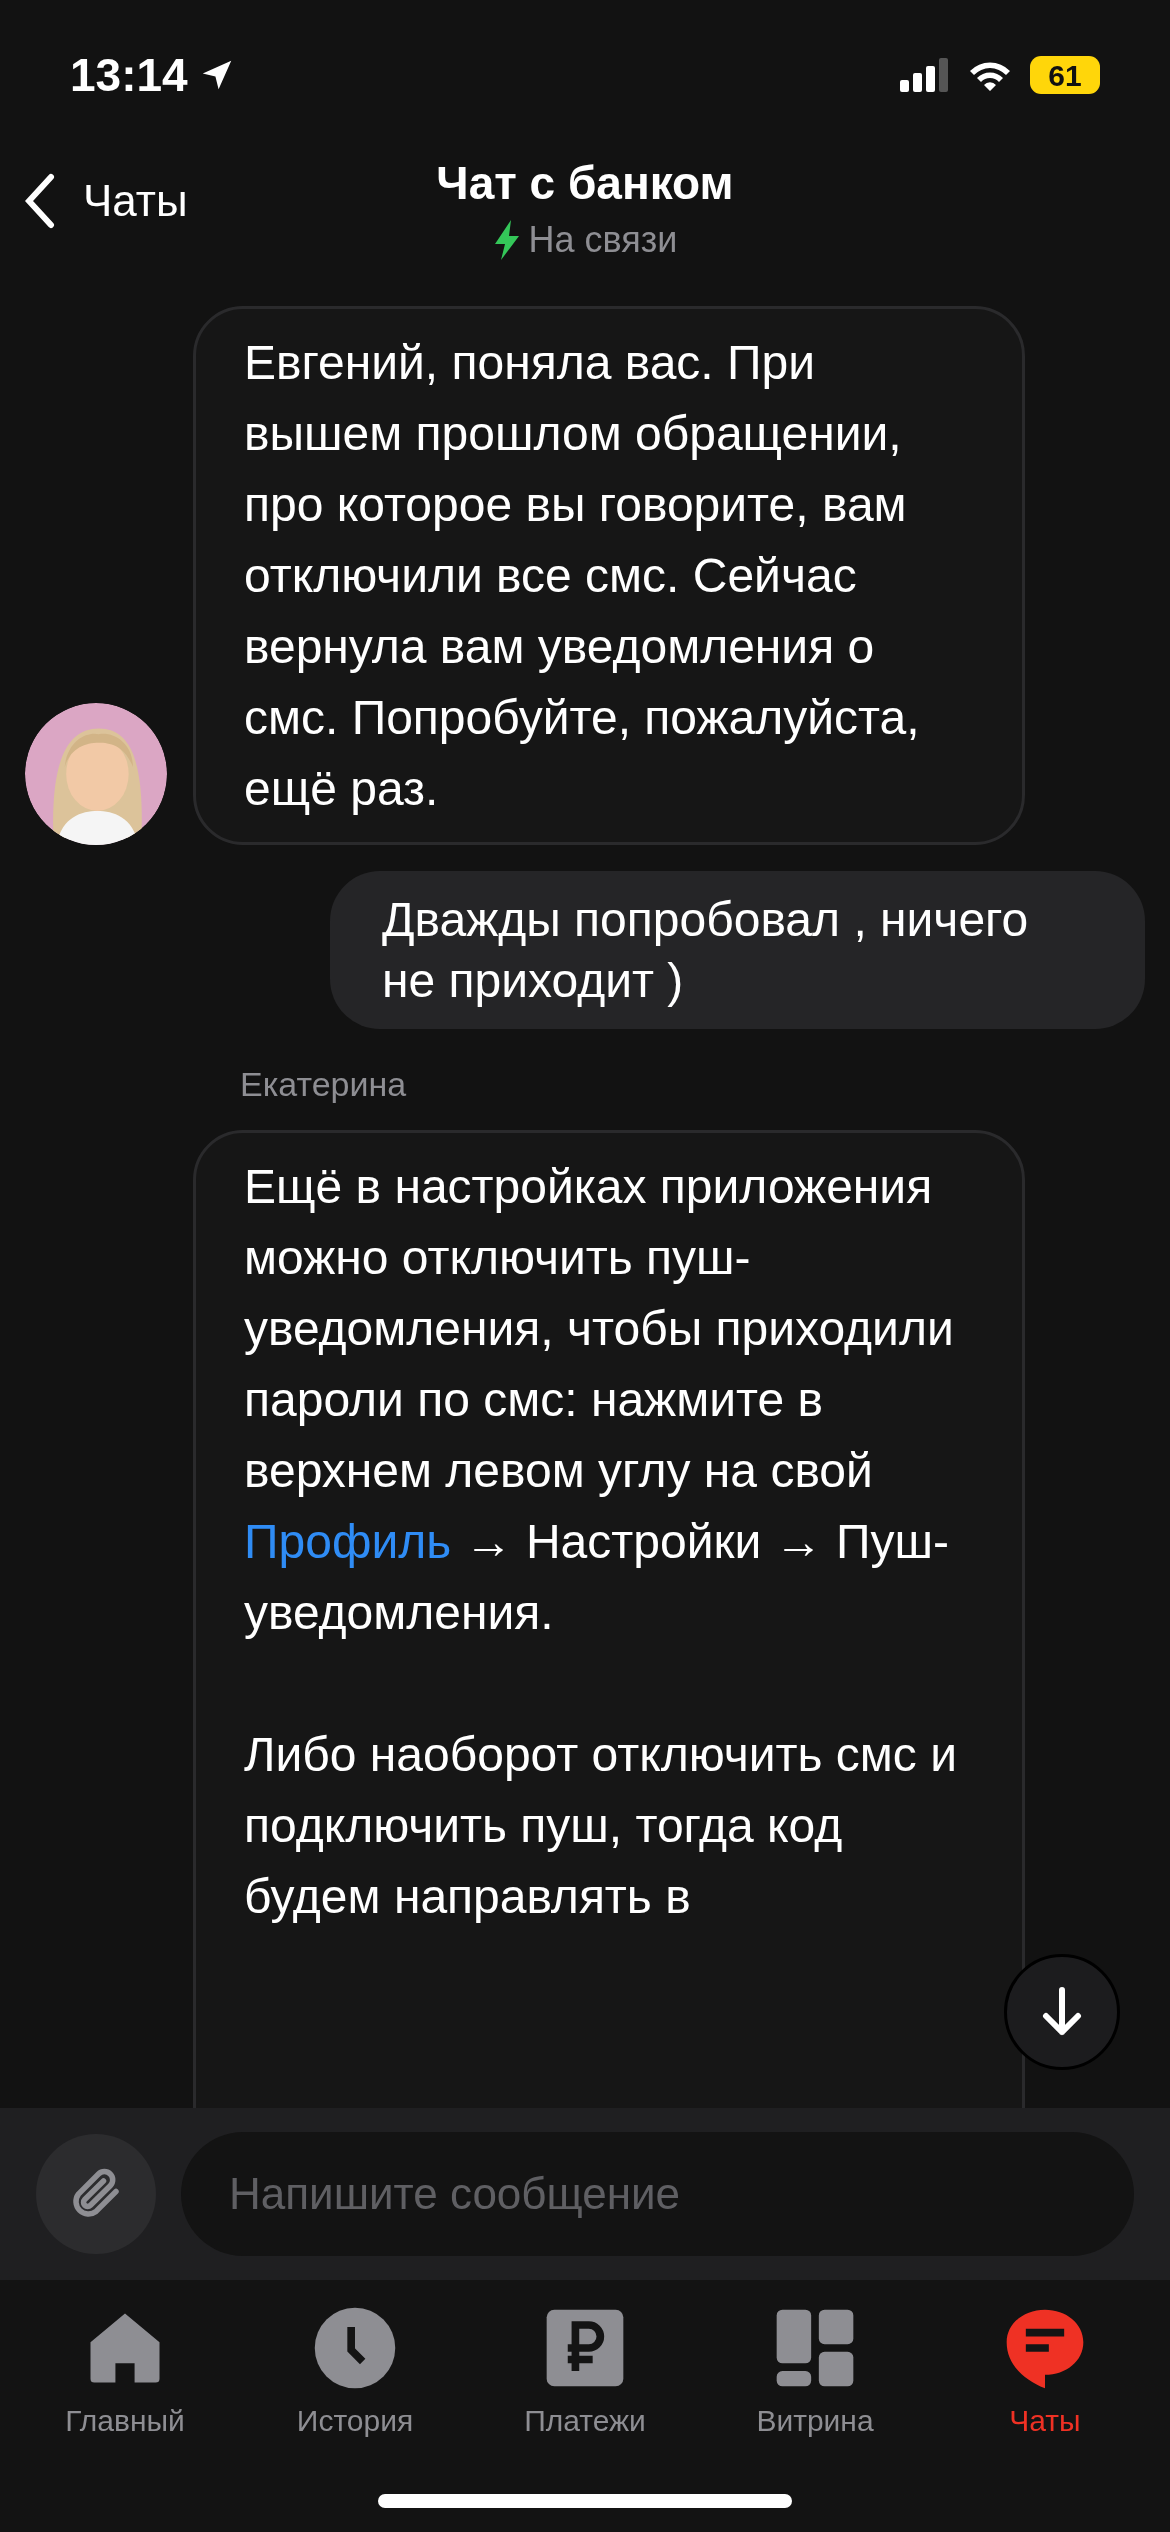 This screenshot has width=1170, height=2532. I want to click on profile-link: Профиль, so click(348, 1541).